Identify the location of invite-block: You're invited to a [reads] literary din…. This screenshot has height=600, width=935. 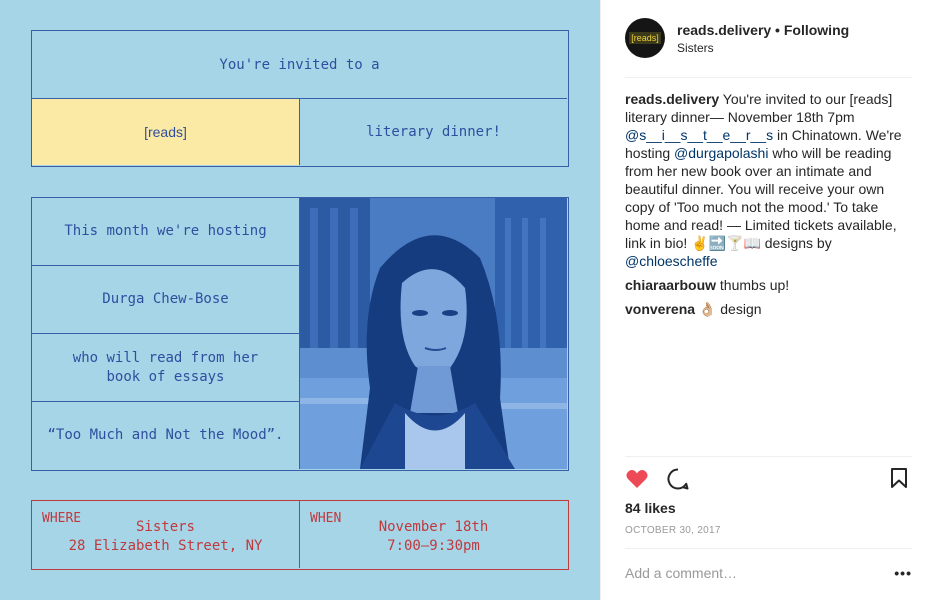
(300, 98).